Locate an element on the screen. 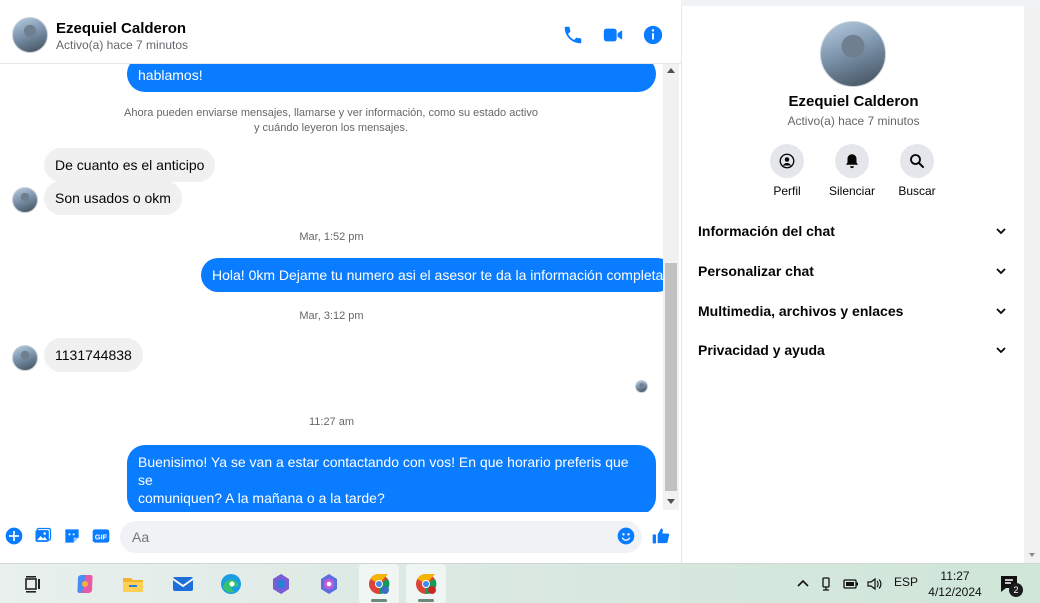  thumbs-up-icon is located at coordinates (661, 536).